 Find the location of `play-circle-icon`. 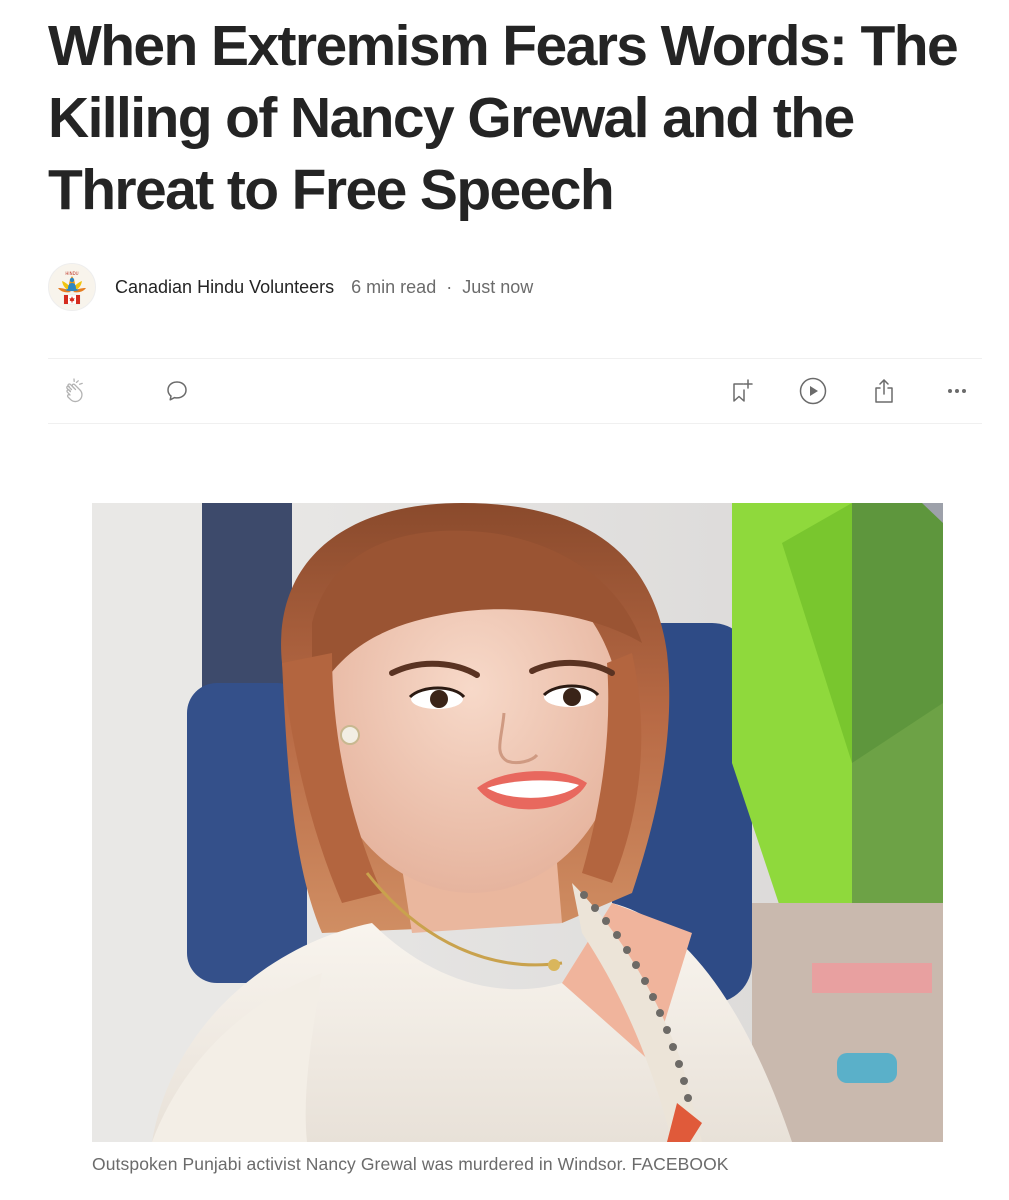

play-circle-icon is located at coordinates (813, 391).